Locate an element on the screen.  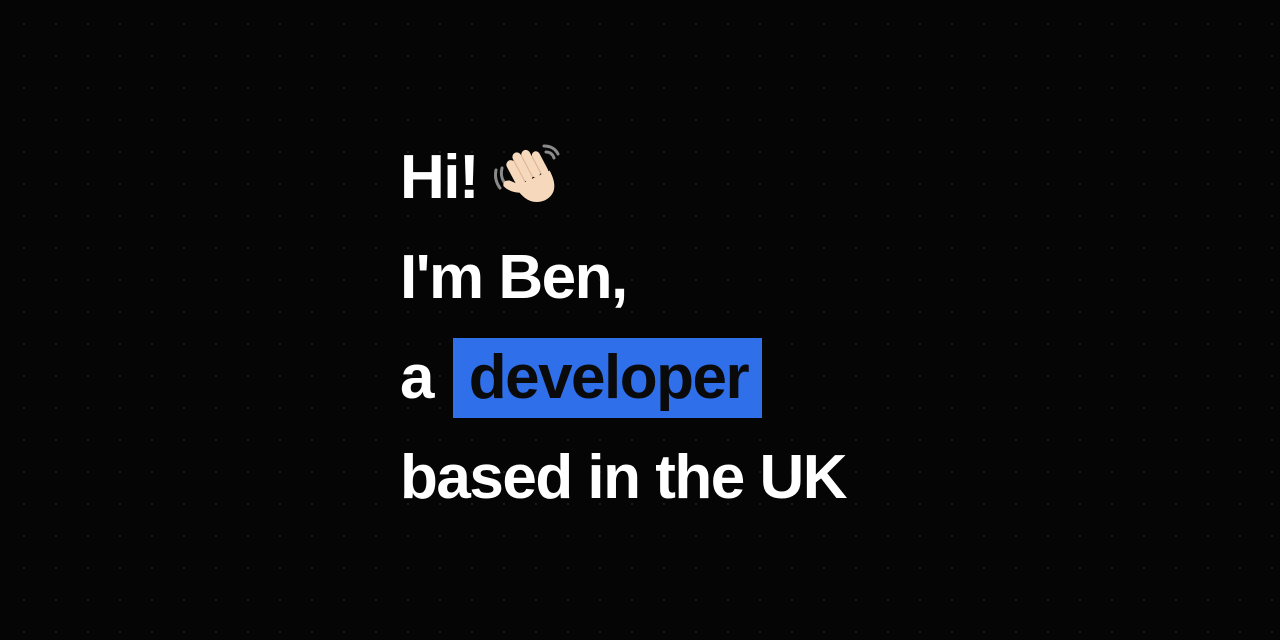
role-line: a developer is located at coordinates (623, 378).